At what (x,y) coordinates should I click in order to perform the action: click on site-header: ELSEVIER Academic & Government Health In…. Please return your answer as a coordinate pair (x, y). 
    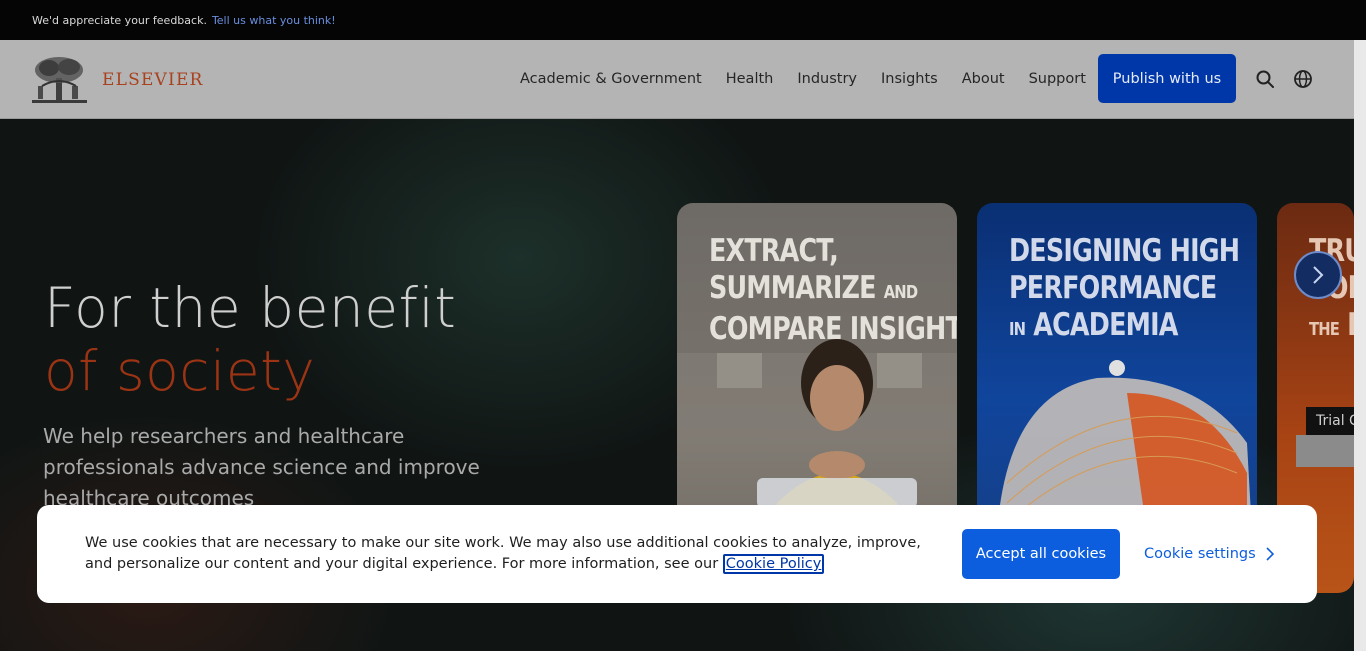
    Looking at the image, I should click on (677, 79).